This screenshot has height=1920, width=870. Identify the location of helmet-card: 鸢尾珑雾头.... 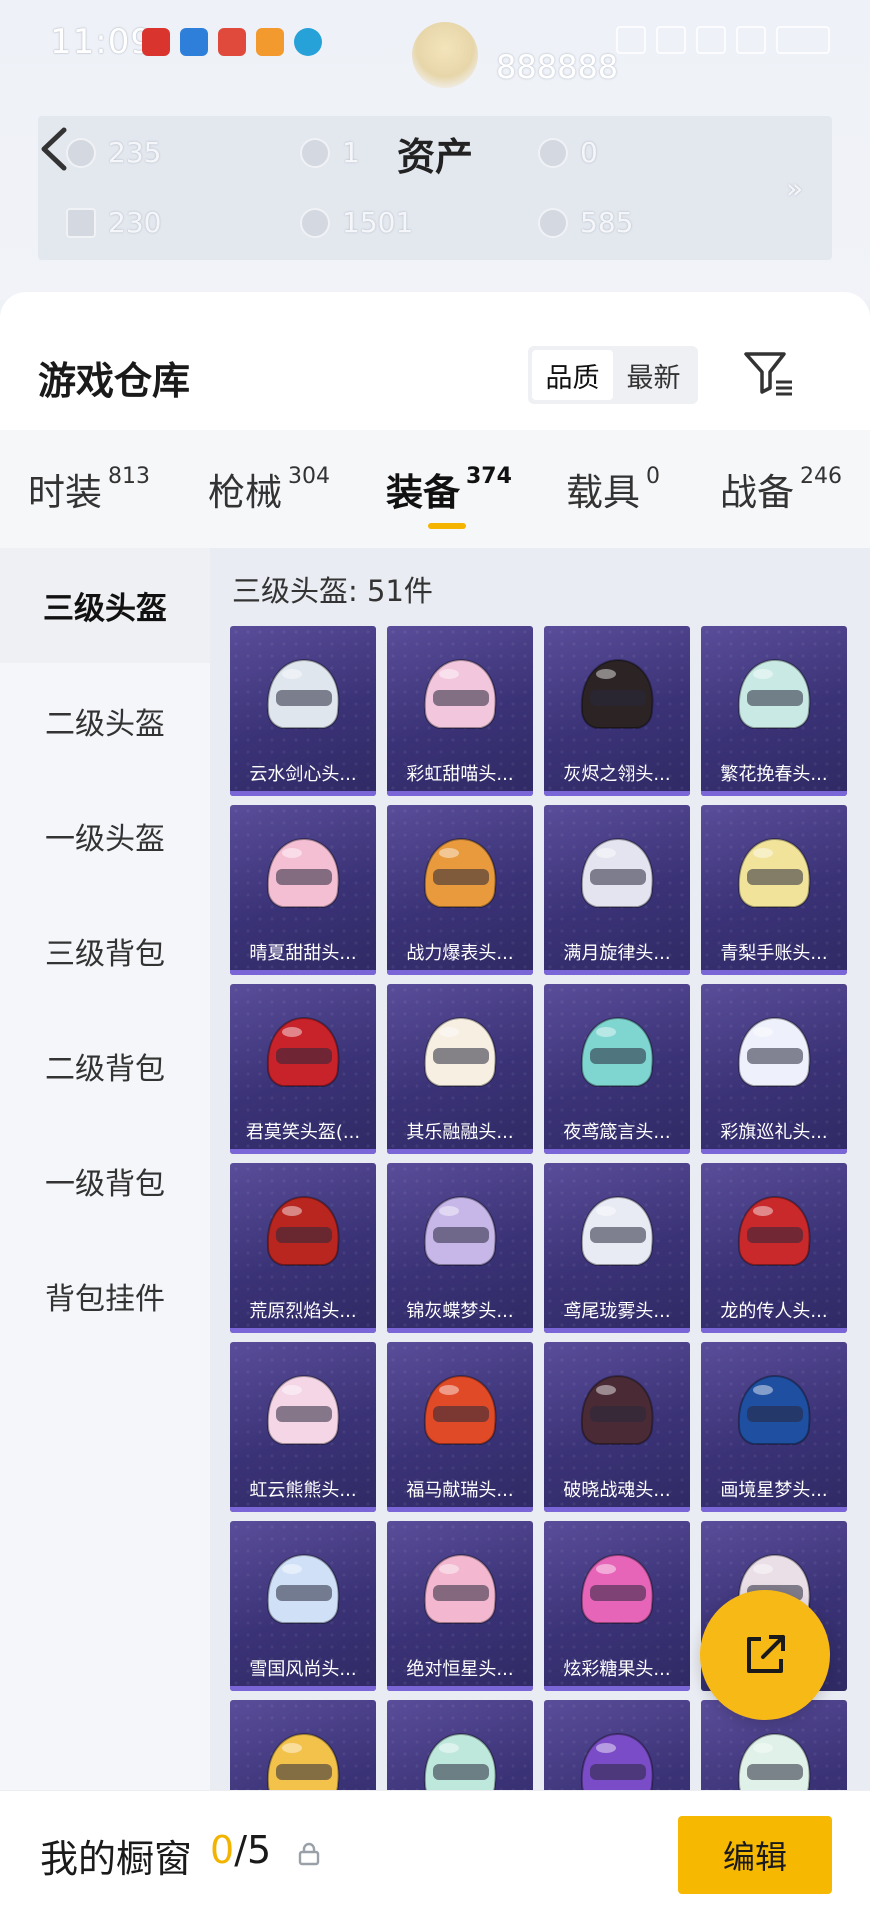
(617, 1248).